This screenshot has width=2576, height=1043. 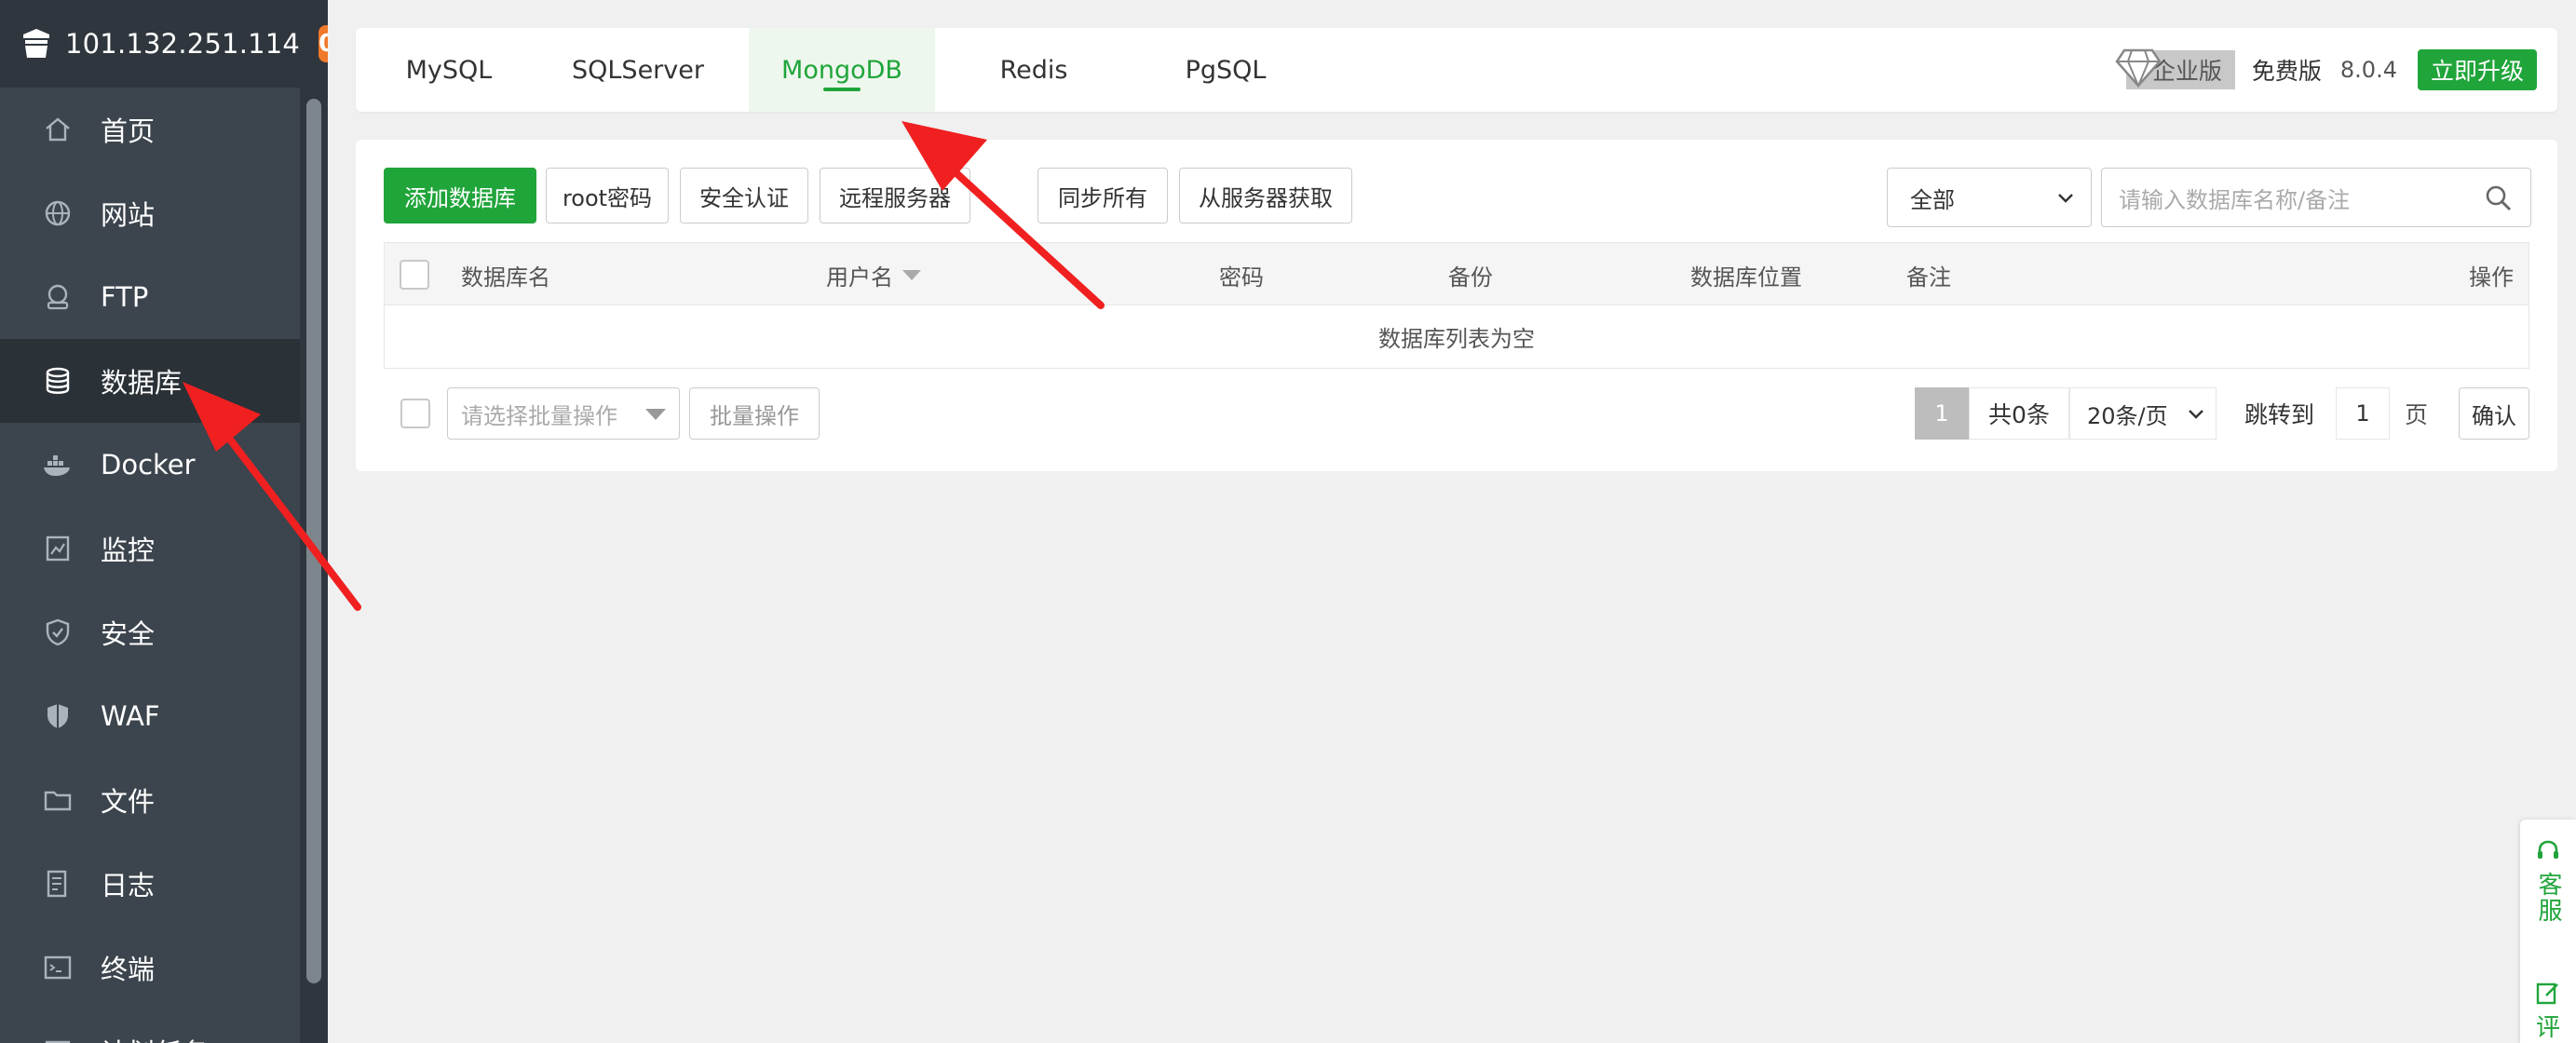 I want to click on tab-mongodb: MongoDB, so click(x=842, y=70).